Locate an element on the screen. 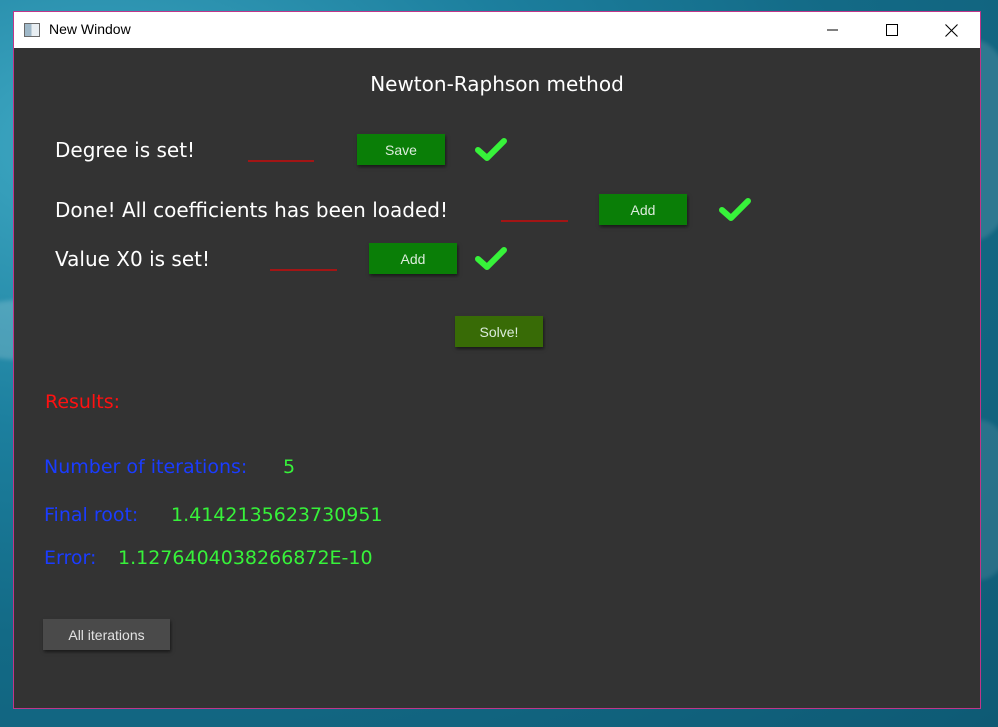 The width and height of the screenshot is (998, 727). minimize-icon is located at coordinates (832, 30).